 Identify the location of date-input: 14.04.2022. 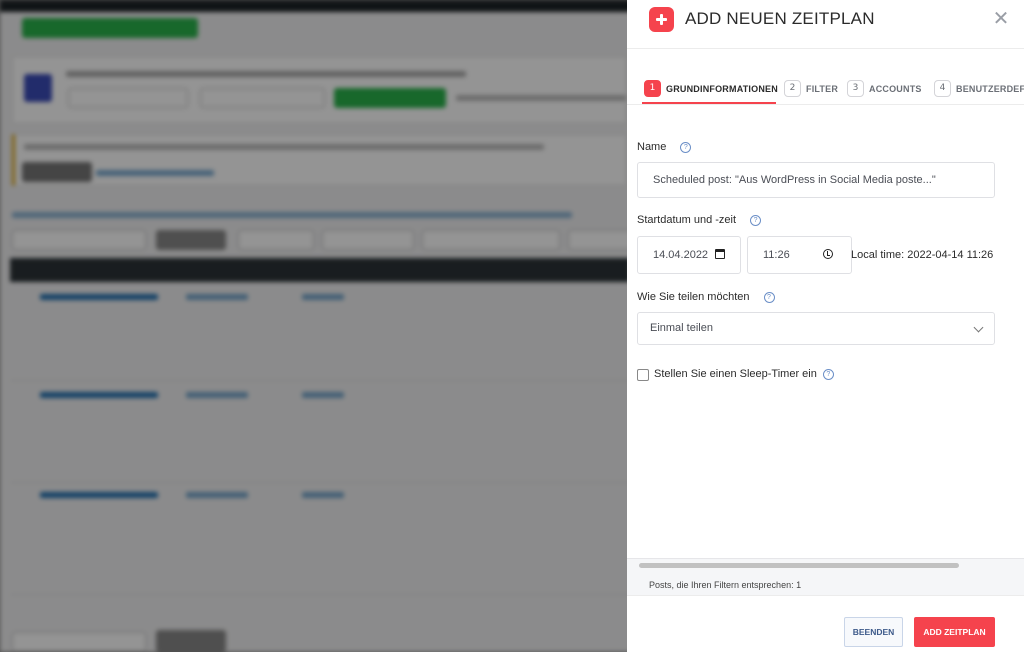
(689, 255).